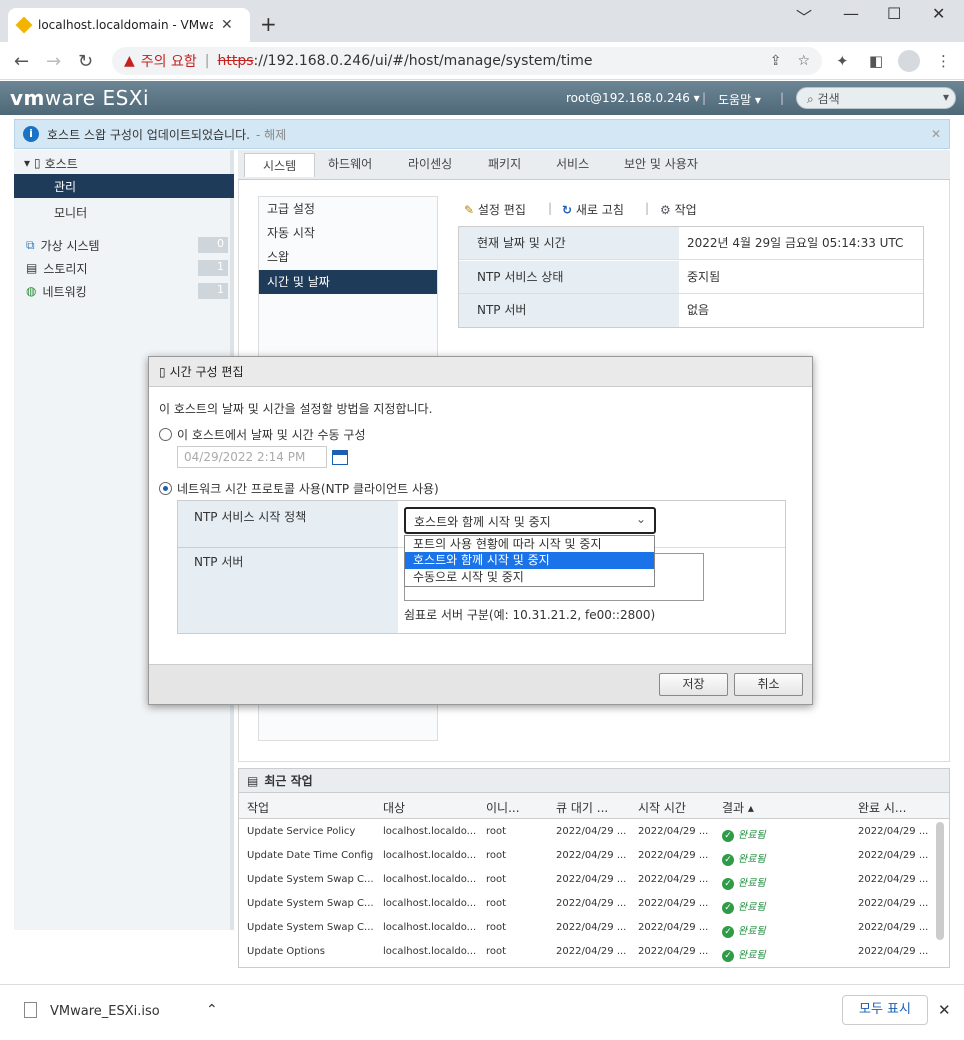 The width and height of the screenshot is (964, 1040). I want to click on profile-avatar, so click(909, 61).